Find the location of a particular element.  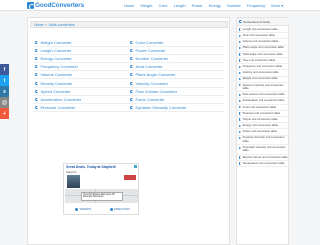

frequency-converter-link: Frequency Converter is located at coordinates (81, 66).